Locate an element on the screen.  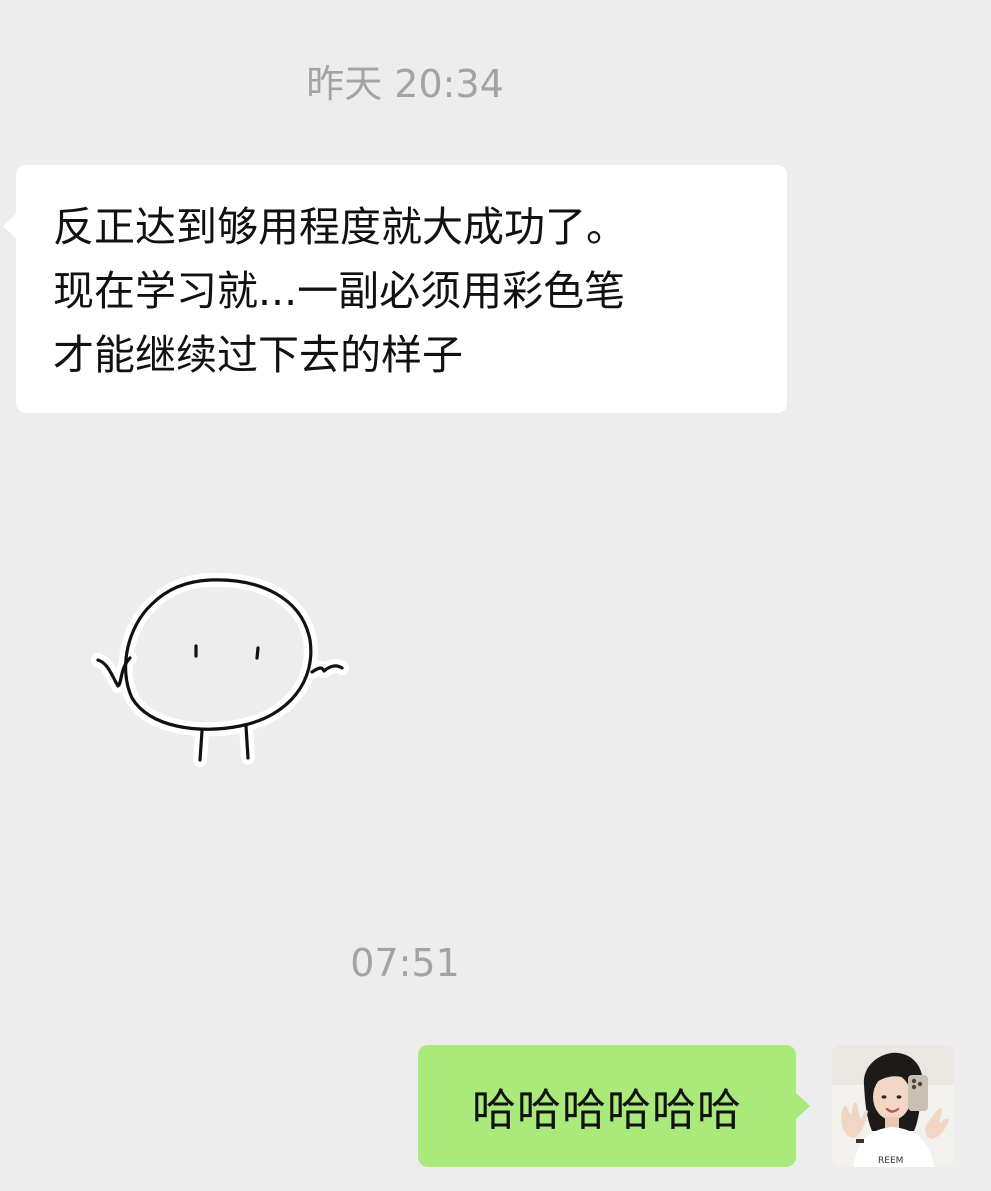
timestamp-today: 07:51 is located at coordinates (405, 963).